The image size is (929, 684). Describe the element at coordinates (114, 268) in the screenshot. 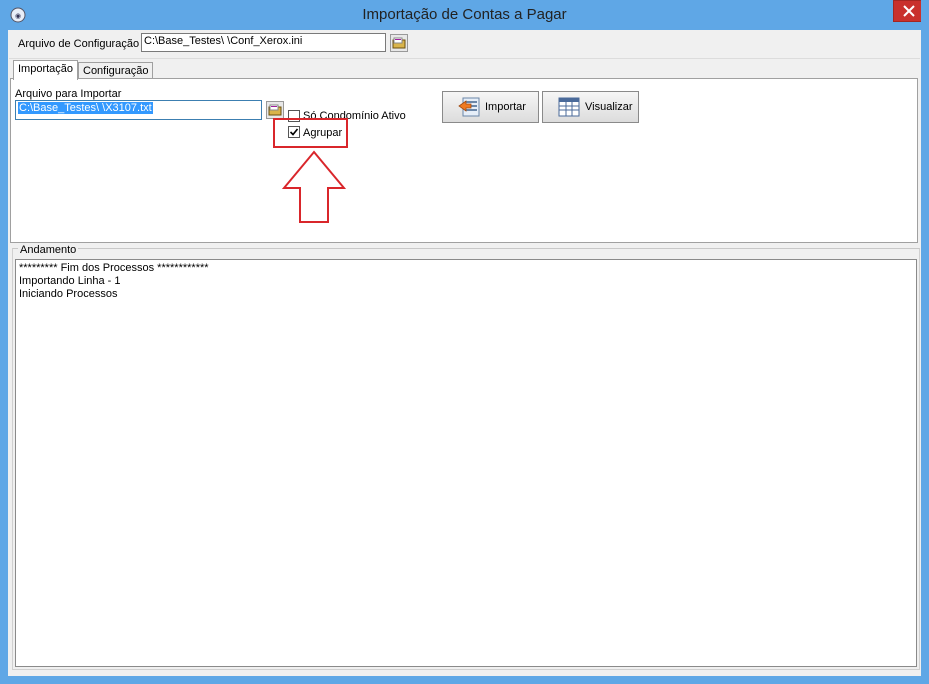

I see `log-line: ********* Fim dos Processos ************` at that location.